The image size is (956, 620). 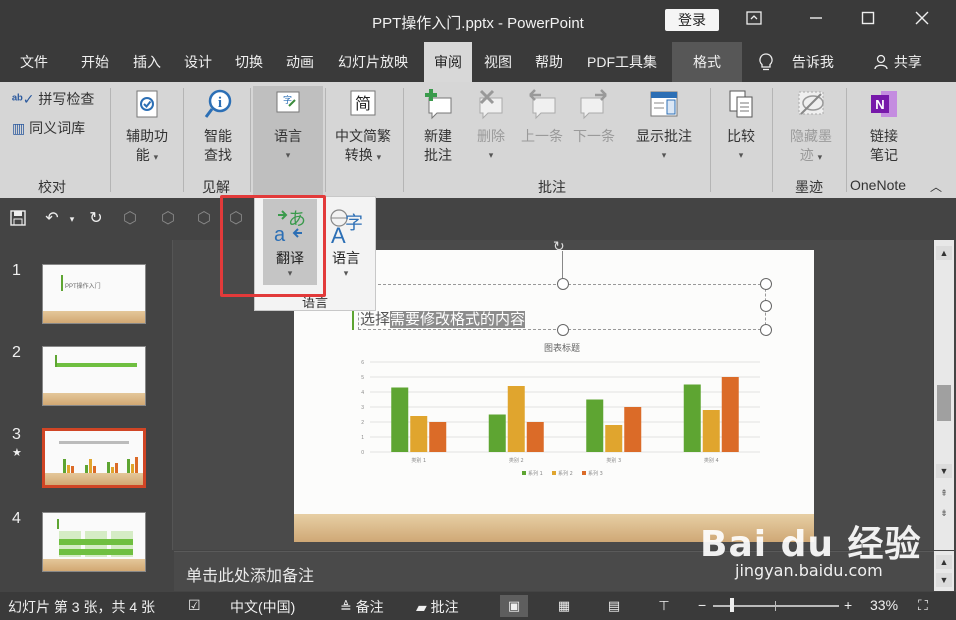 What do you see at coordinates (944, 513) in the screenshot?
I see `next-slide-icon: ⇟` at bounding box center [944, 513].